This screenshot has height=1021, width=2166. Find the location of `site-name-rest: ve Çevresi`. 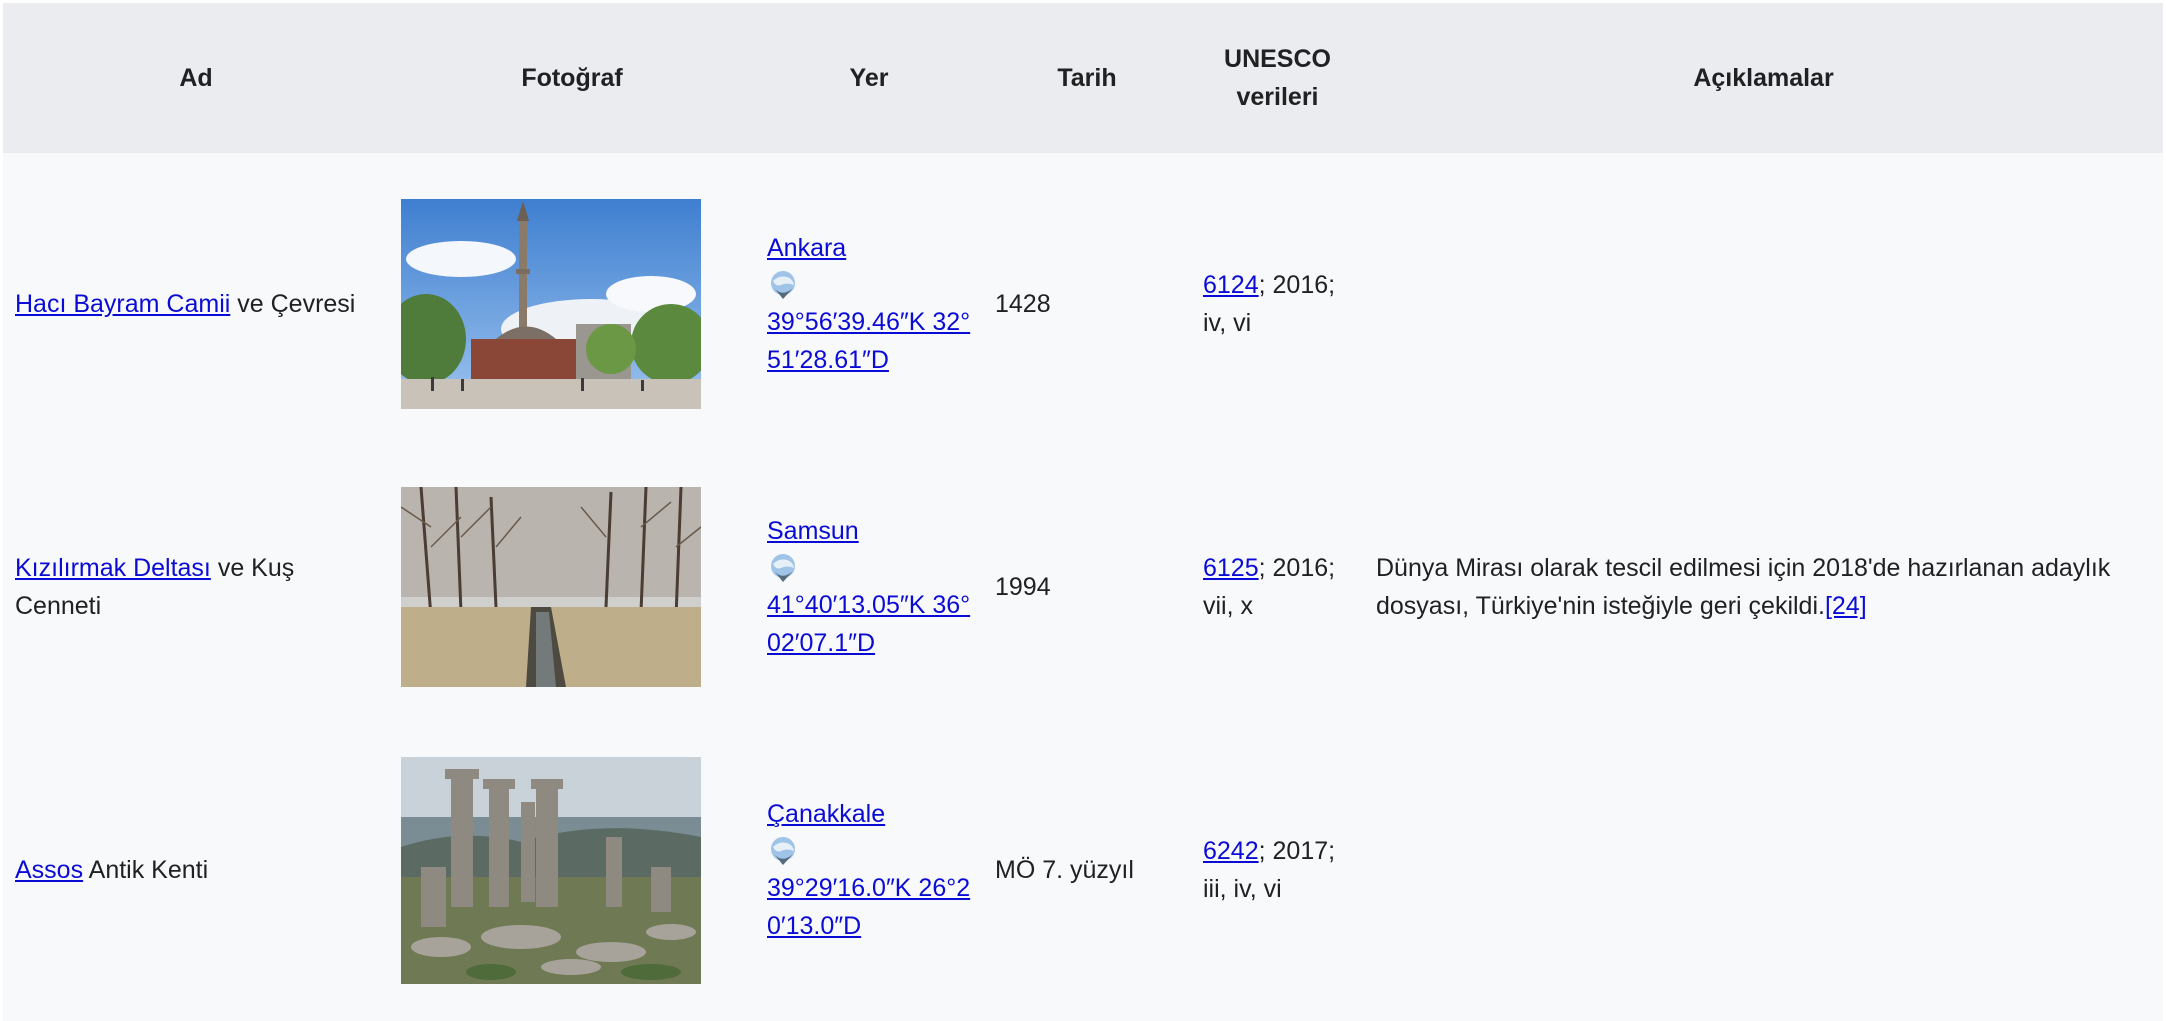

site-name-rest: ve Çevresi is located at coordinates (293, 304).